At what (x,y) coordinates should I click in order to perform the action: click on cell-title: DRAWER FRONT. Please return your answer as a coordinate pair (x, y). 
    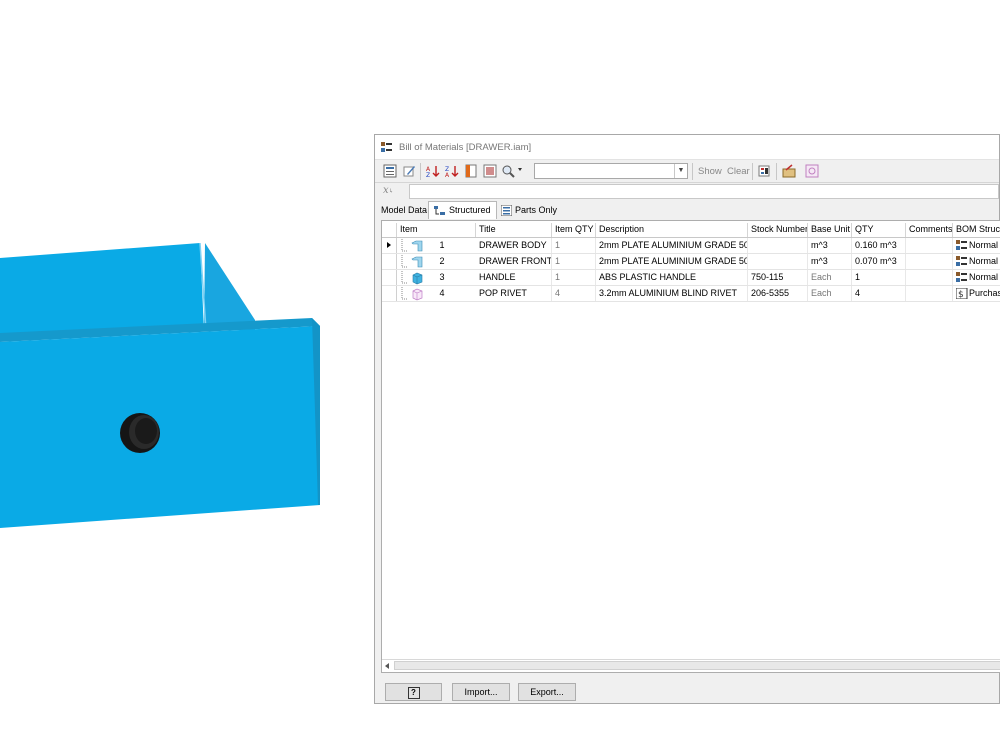
    Looking at the image, I should click on (514, 261).